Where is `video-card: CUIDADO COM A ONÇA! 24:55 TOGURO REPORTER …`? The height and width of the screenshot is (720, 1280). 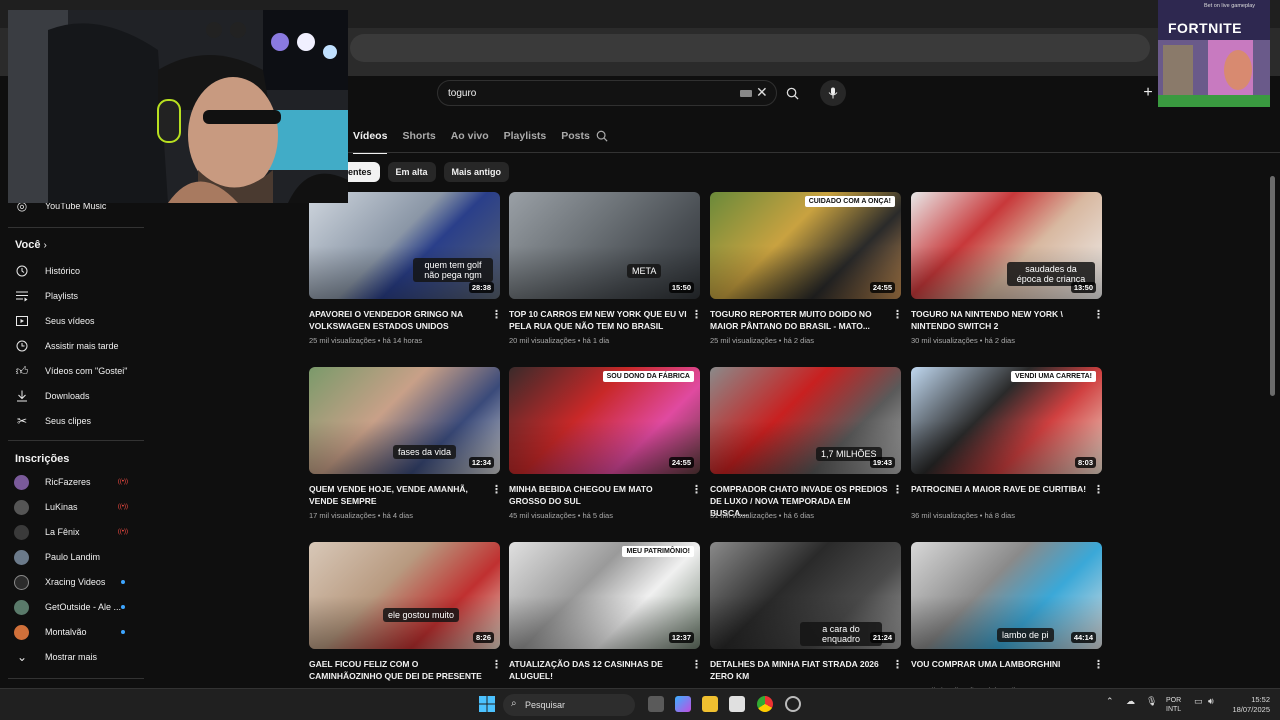
video-card: CUIDADO COM A ONÇA! 24:55 TOGURO REPORTER … is located at coordinates (806, 272).